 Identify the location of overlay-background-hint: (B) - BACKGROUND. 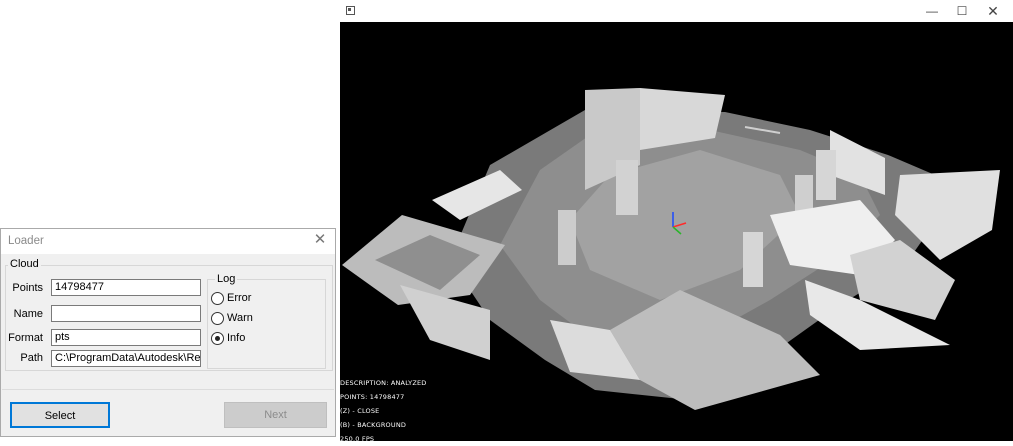
(373, 425).